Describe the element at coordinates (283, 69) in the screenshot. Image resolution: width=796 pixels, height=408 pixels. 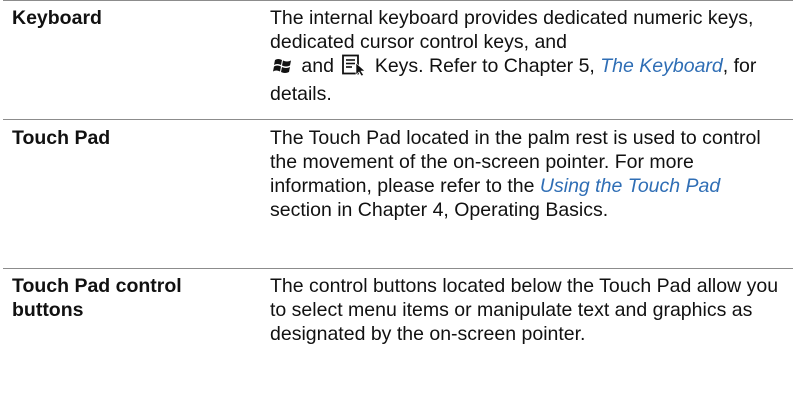
I see `windows-logo-key-icon` at that location.